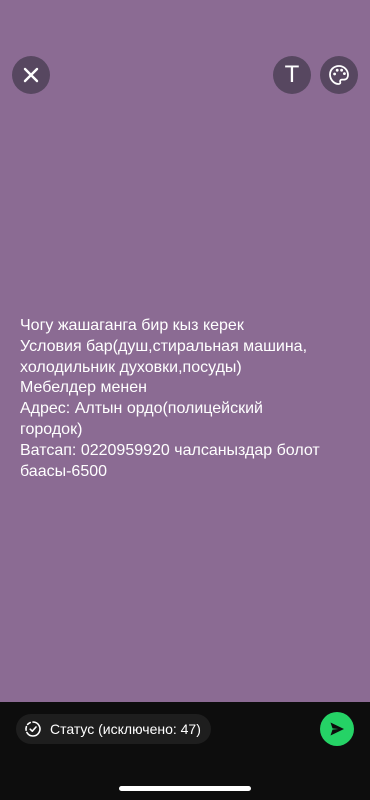 The image size is (370, 800). Describe the element at coordinates (125, 729) in the screenshot. I see `status-audience-label: Статус (исключено: 47)` at that location.